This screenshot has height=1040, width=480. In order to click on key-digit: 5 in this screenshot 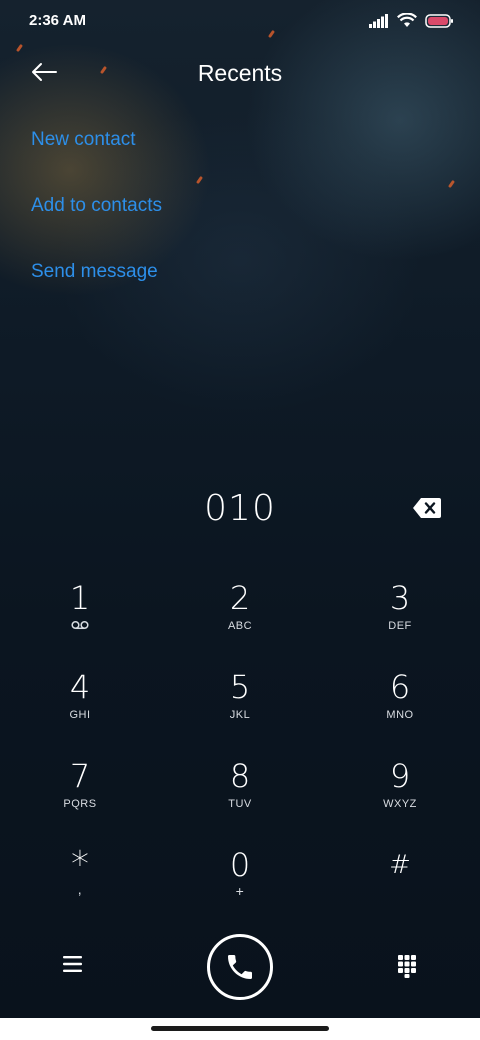, I will do `click(240, 687)`.